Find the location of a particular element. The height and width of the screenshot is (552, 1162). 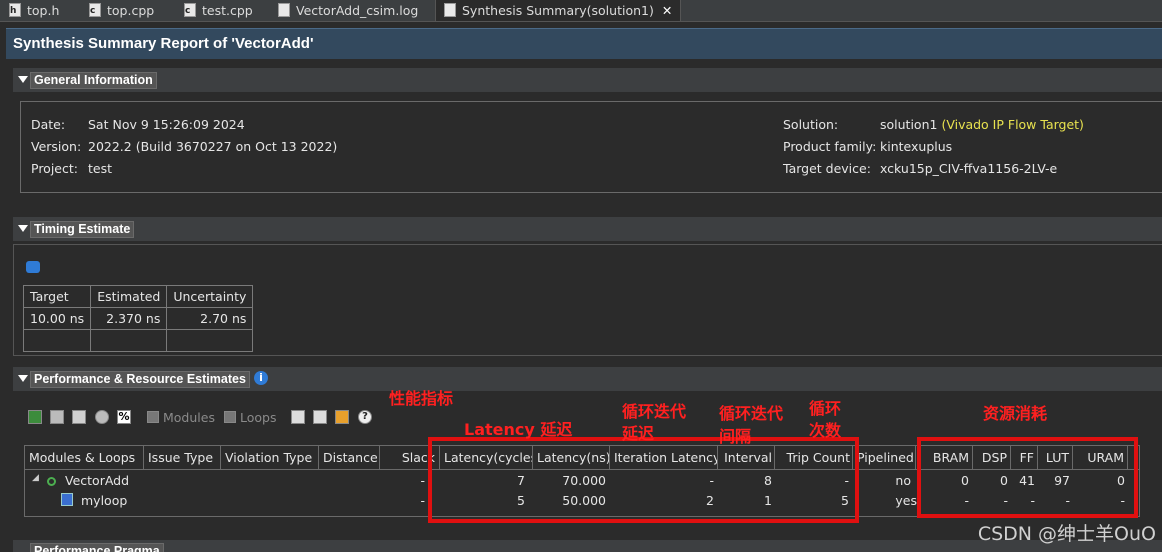

family-label: Product family: is located at coordinates (830, 146).